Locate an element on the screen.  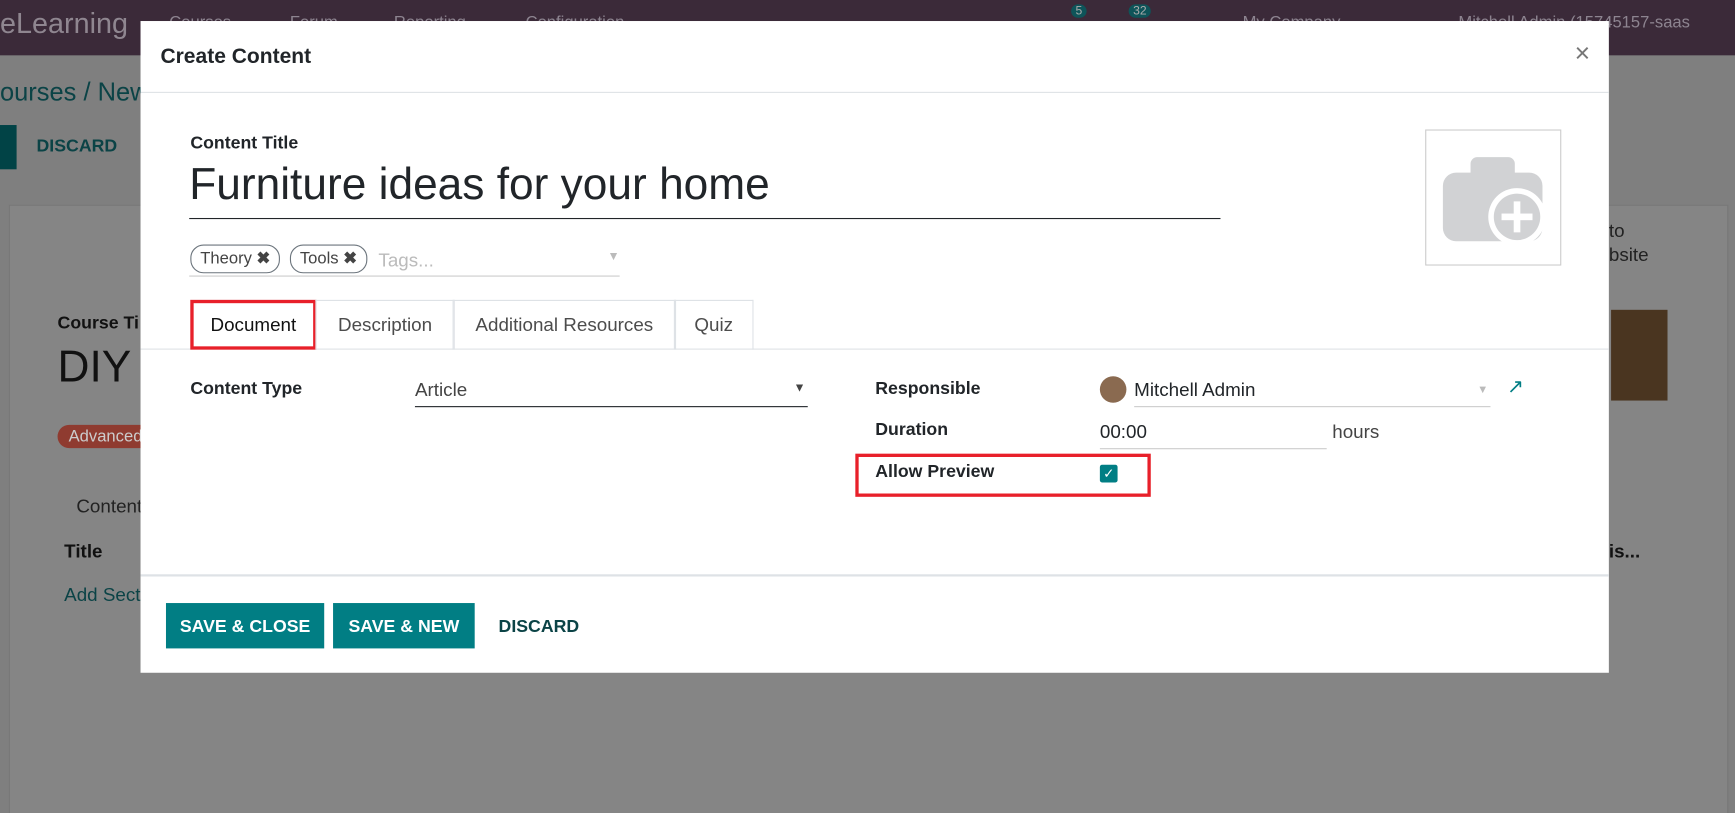
content-type-label: Content Type is located at coordinates (246, 389).